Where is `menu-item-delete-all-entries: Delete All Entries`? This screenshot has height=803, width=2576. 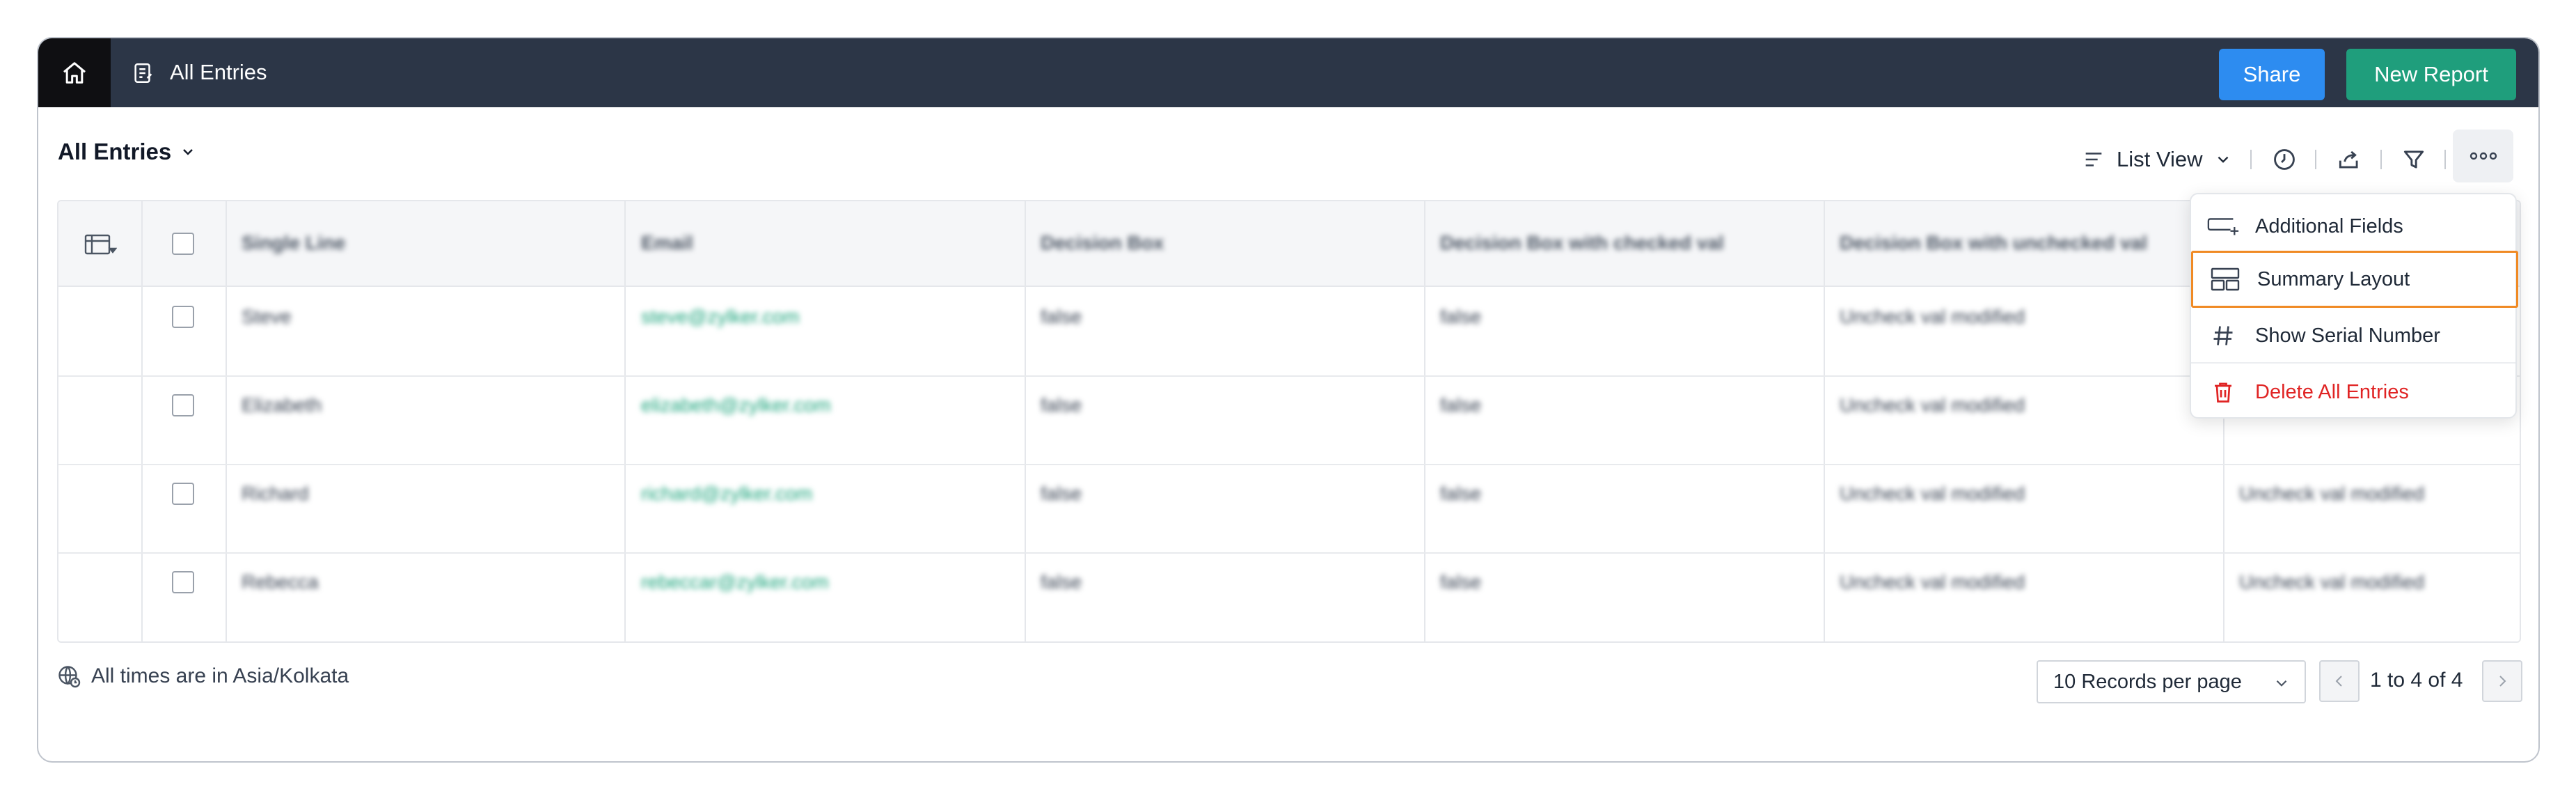 menu-item-delete-all-entries: Delete All Entries is located at coordinates (2353, 392).